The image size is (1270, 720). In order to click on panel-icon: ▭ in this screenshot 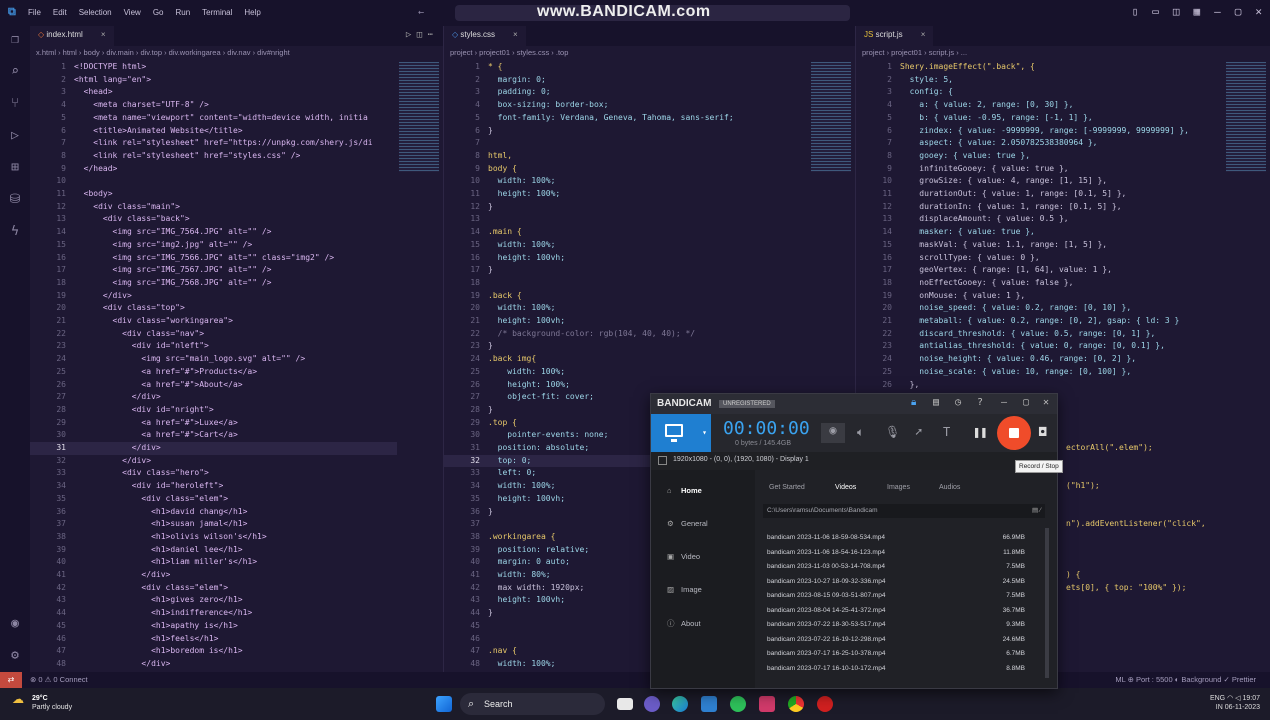, I will do `click(1155, 11)`.